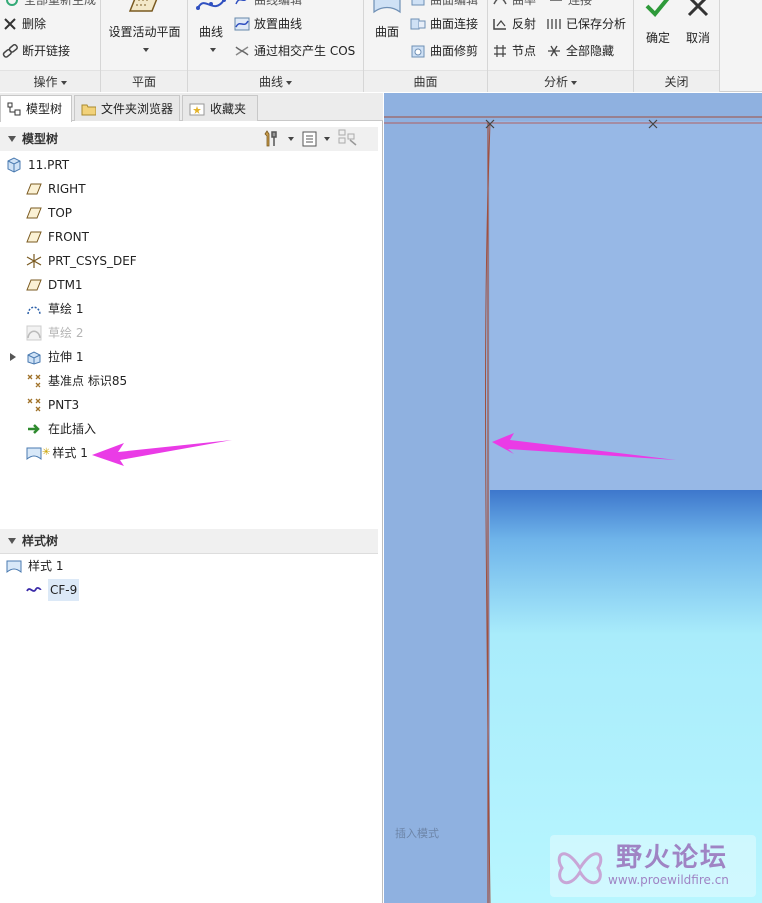 This screenshot has width=762, height=903. I want to click on group-operations: 全部重新生成 删除 断开链接 操作, so click(50, 46).